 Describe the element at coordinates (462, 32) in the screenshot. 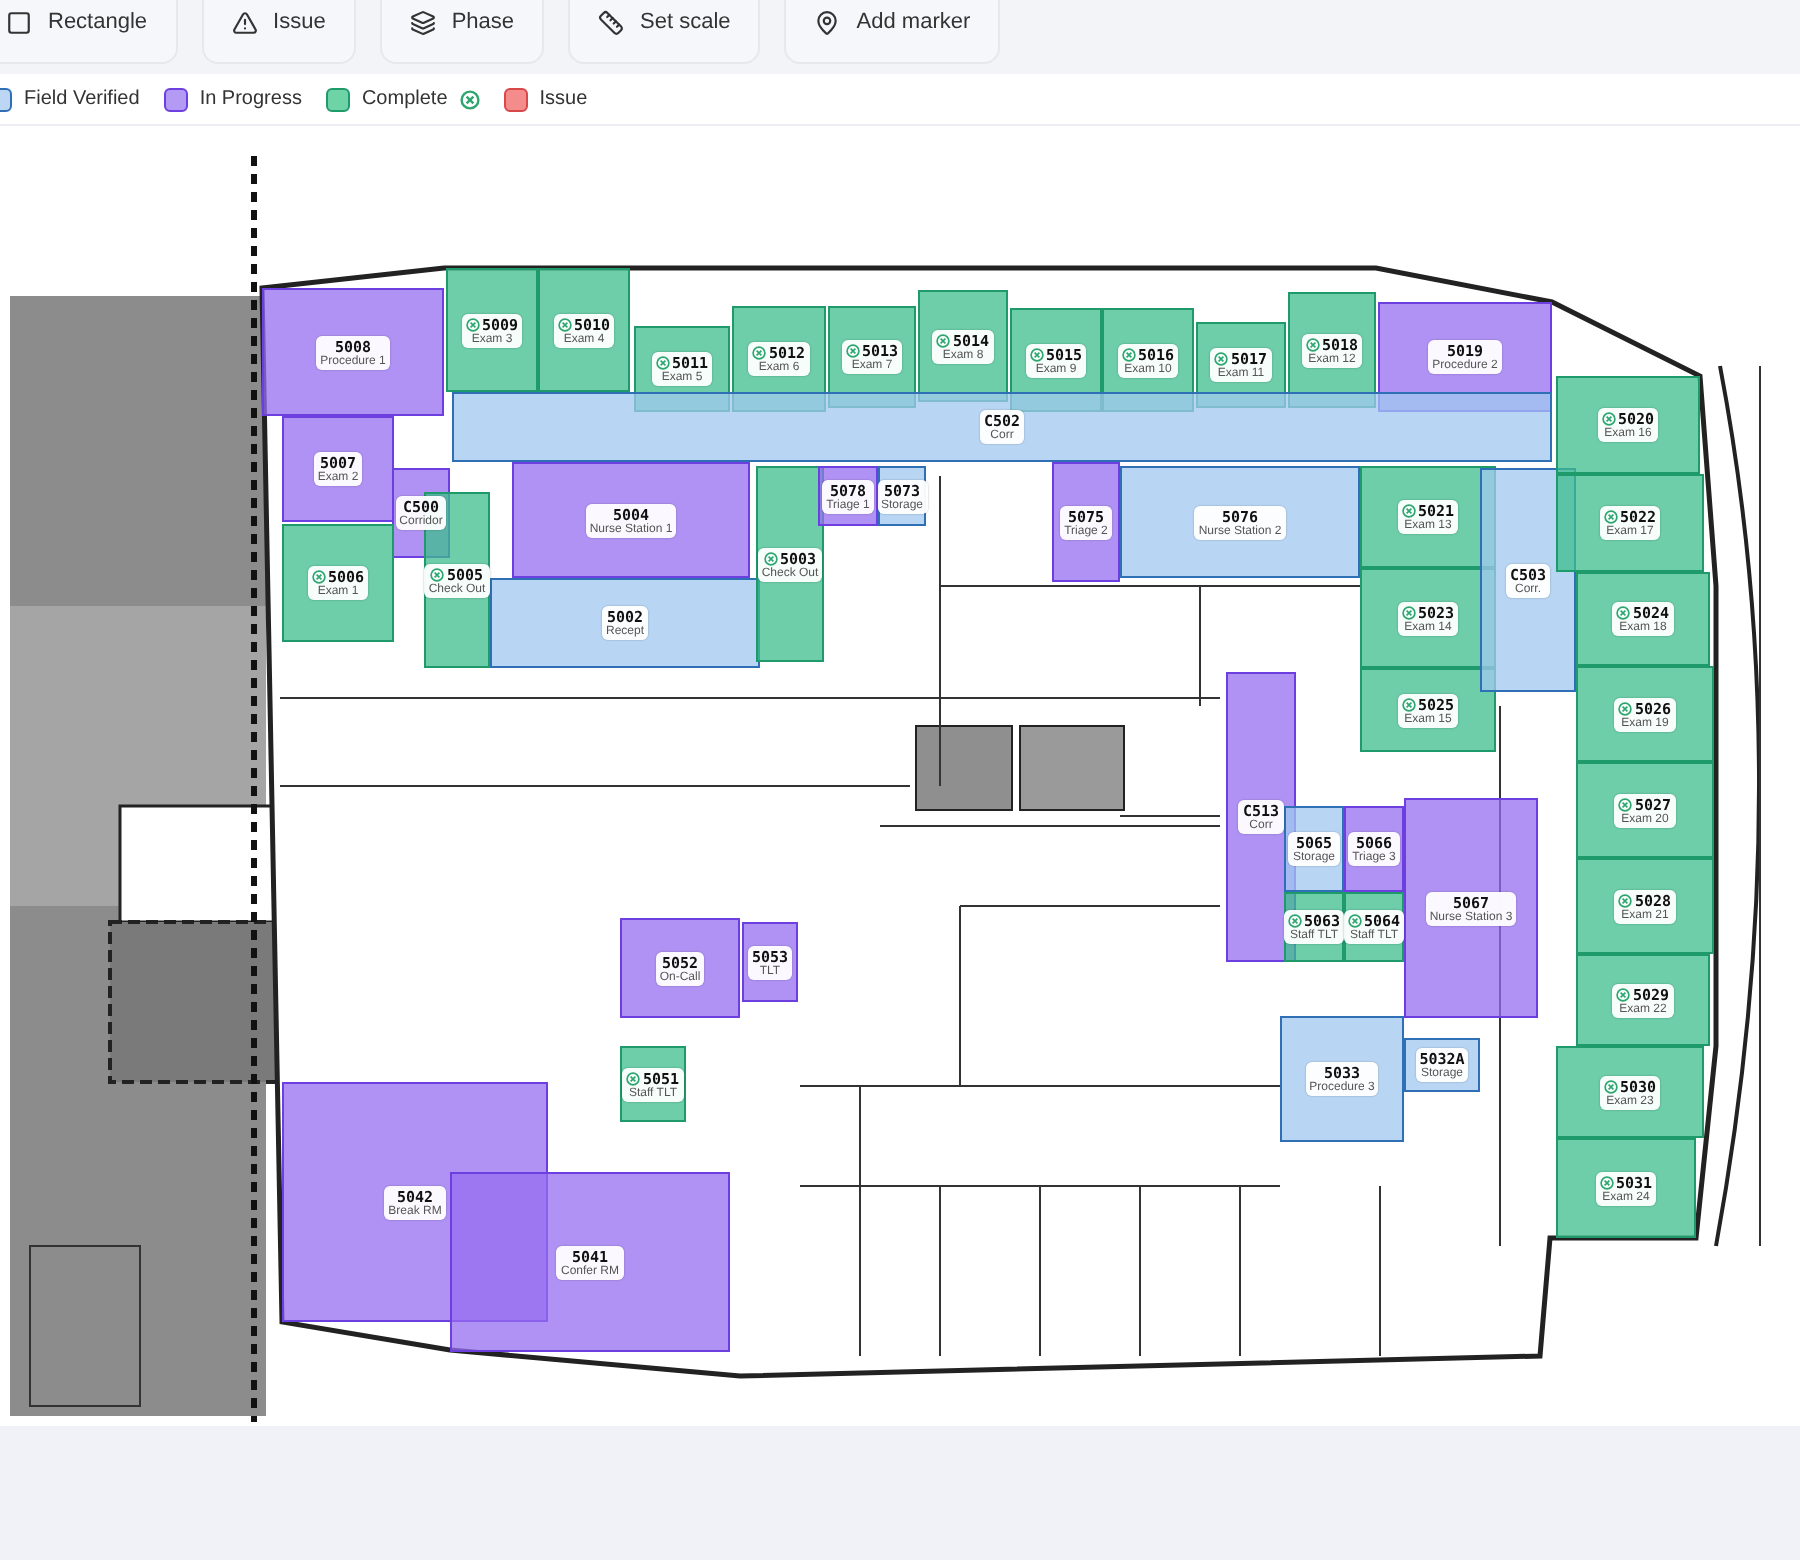

I see `toolbar-button: Phase` at that location.